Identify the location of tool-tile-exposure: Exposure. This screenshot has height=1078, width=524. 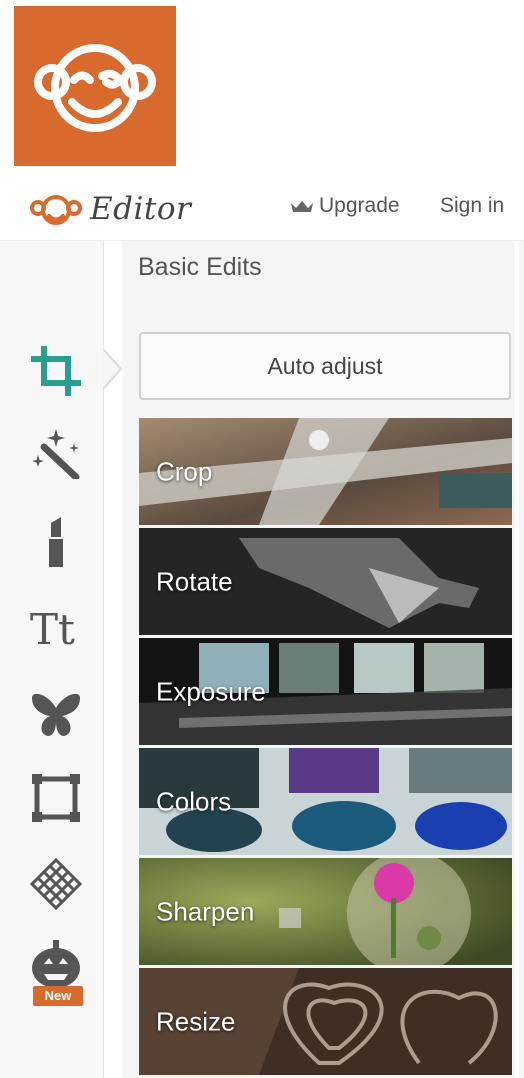
(325, 691).